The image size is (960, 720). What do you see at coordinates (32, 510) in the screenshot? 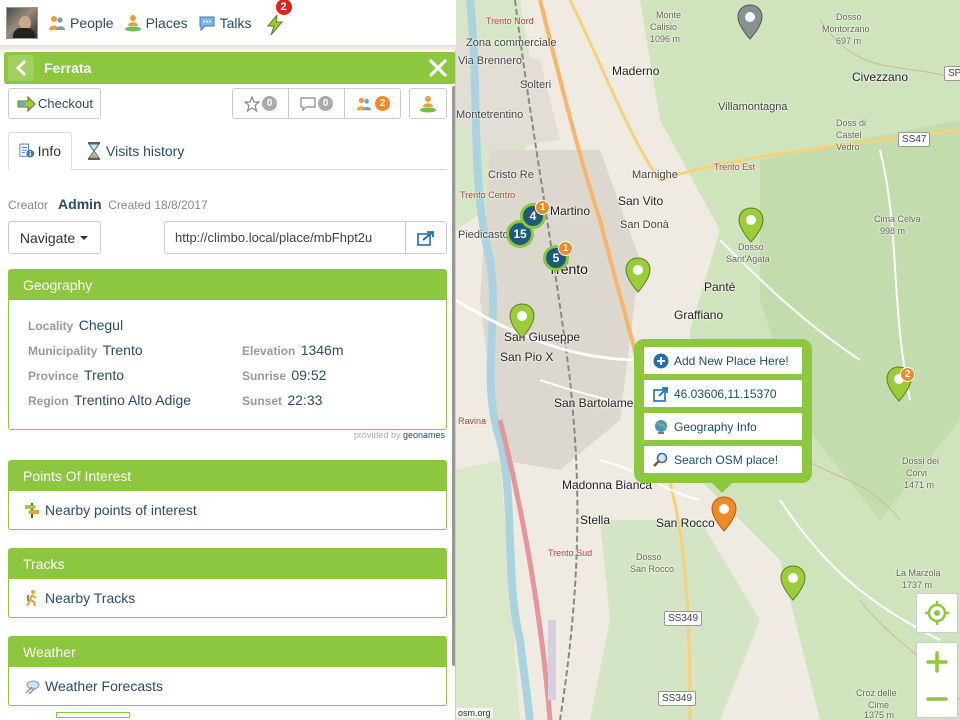
I see `signpost-icon` at bounding box center [32, 510].